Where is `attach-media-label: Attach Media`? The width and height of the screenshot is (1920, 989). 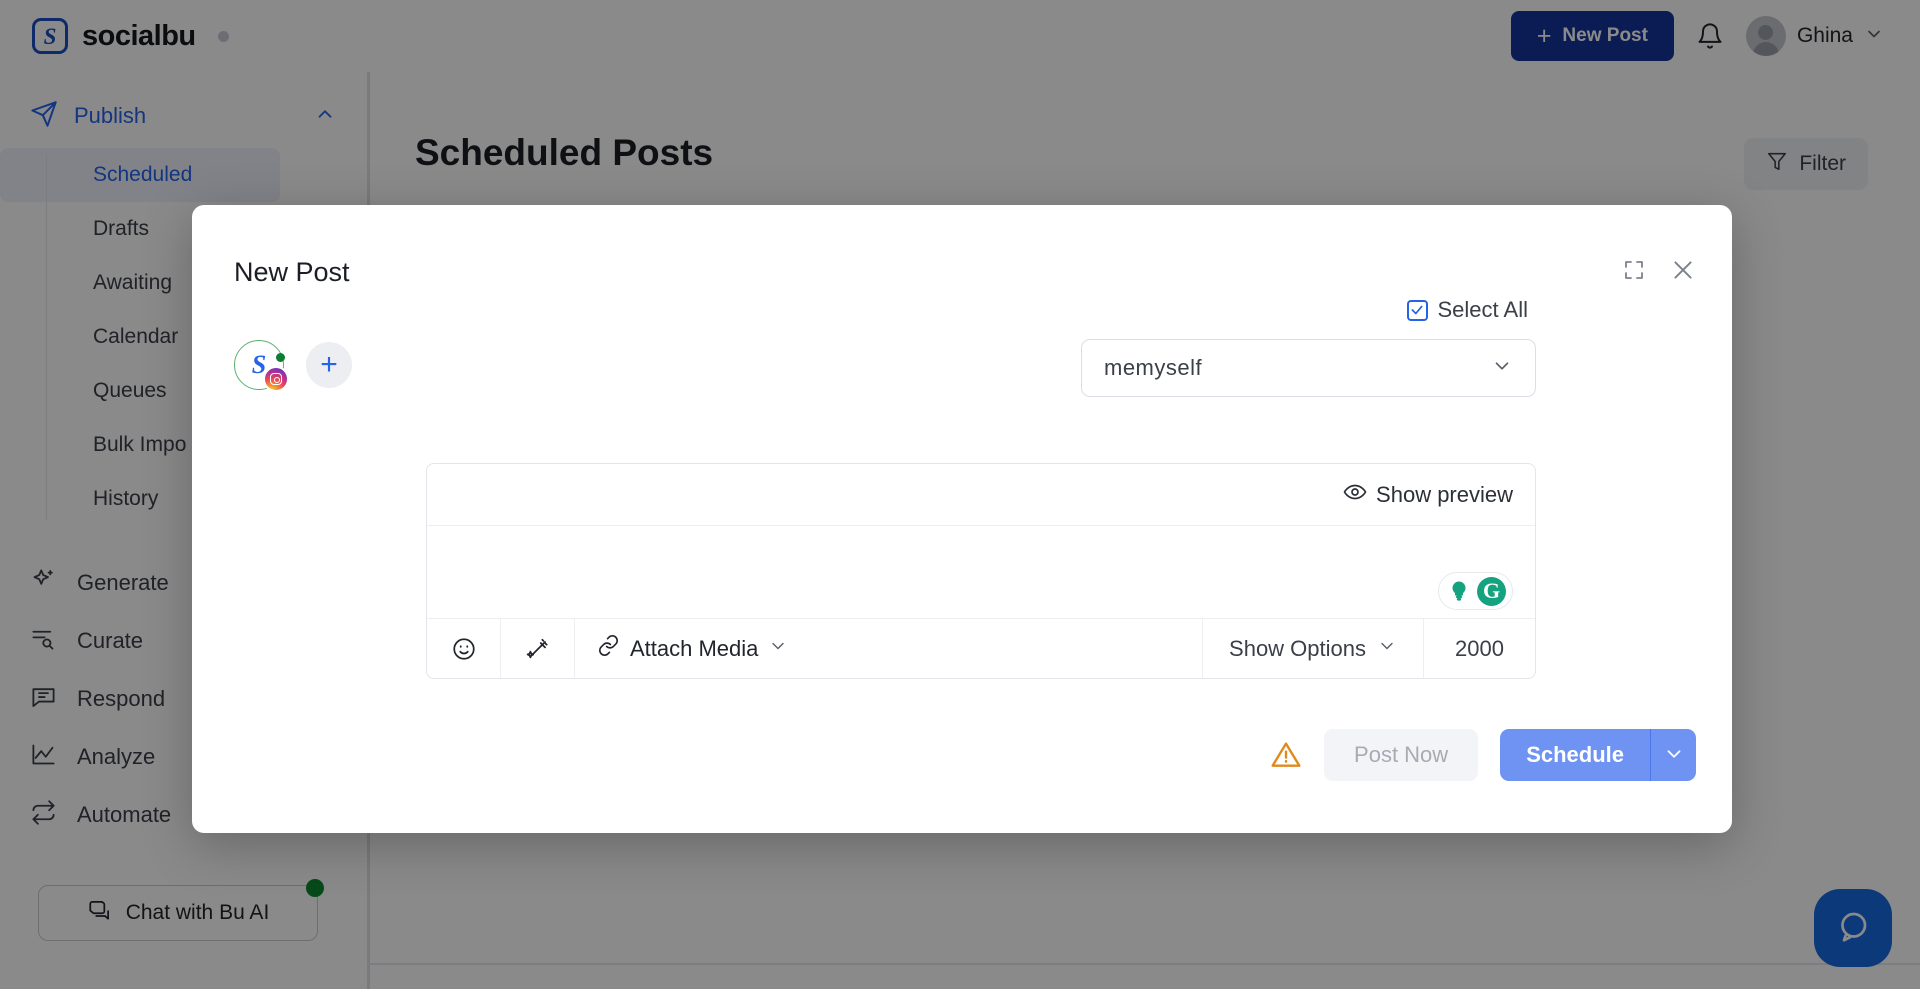 attach-media-label: Attach Media is located at coordinates (694, 648).